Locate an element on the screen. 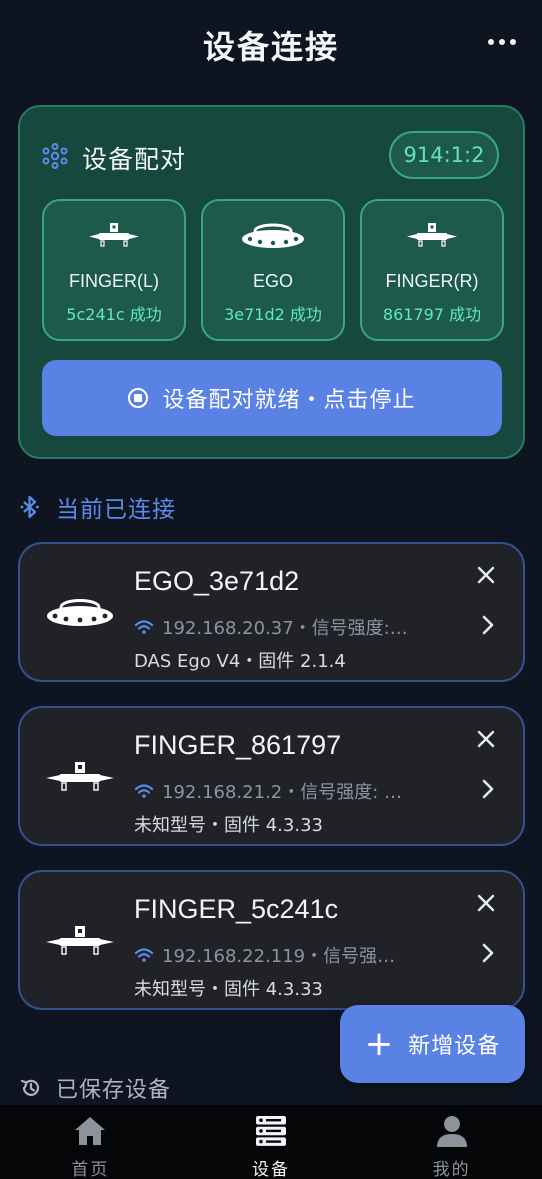 The image size is (542, 1179). pair-device-status: 3e71d2 成功 is located at coordinates (273, 314).